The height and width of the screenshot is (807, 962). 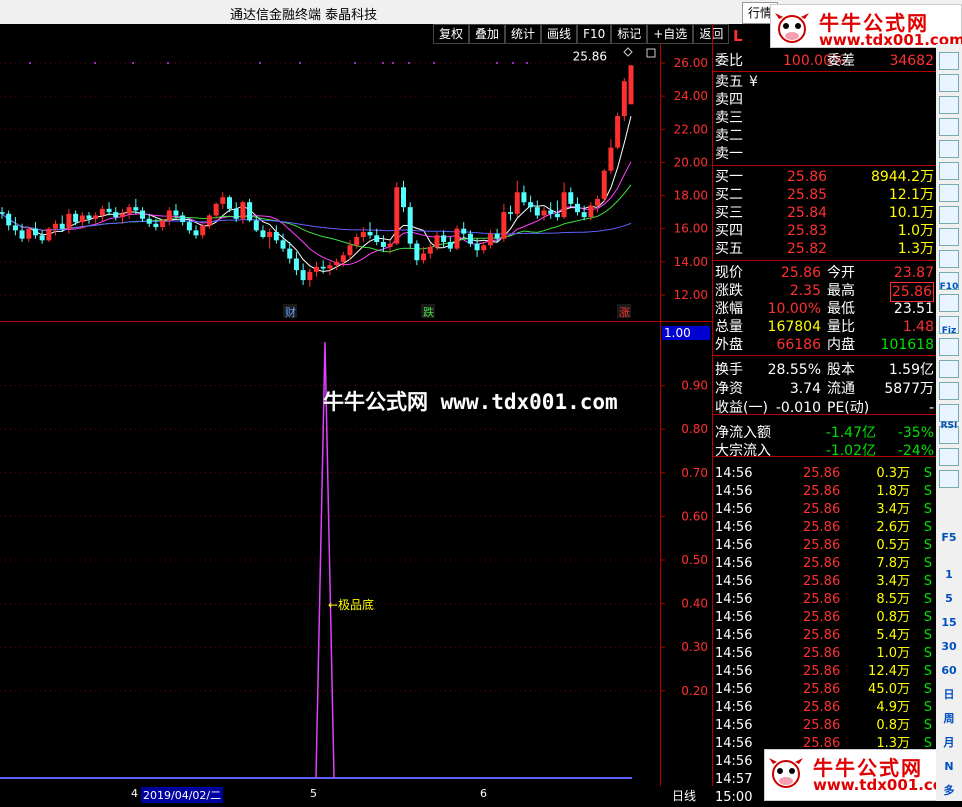 I want to click on period-button: F5, so click(x=949, y=538).